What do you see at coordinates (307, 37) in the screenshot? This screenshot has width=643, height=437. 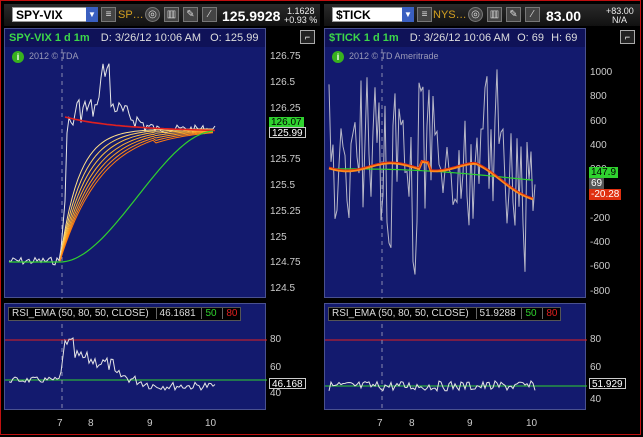 I see `left-expand-button: ⌐` at bounding box center [307, 37].